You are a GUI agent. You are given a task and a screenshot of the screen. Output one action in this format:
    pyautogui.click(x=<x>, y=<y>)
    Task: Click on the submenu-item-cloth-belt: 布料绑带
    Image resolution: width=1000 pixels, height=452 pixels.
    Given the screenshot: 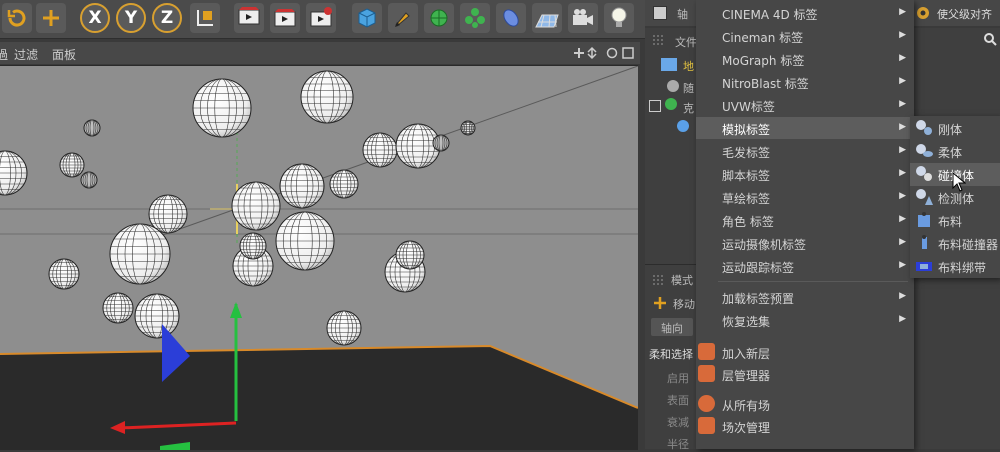 What is the action you would take?
    pyautogui.click(x=955, y=266)
    